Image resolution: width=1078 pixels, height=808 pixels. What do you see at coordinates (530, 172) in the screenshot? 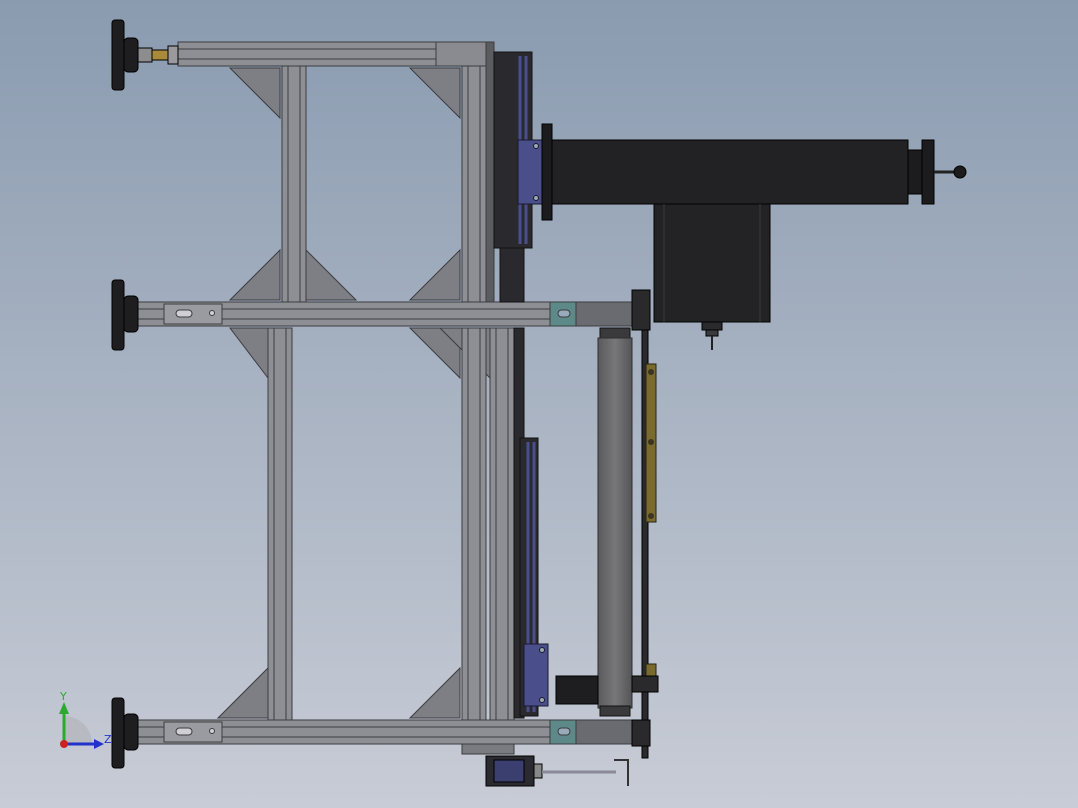
I see `bearing-block-upper` at bounding box center [530, 172].